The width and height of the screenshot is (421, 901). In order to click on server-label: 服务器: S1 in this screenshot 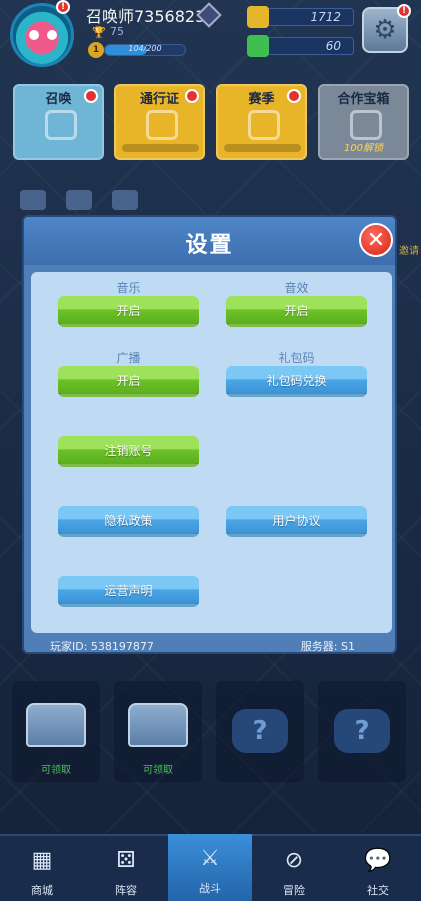, I will do `click(327, 646)`.